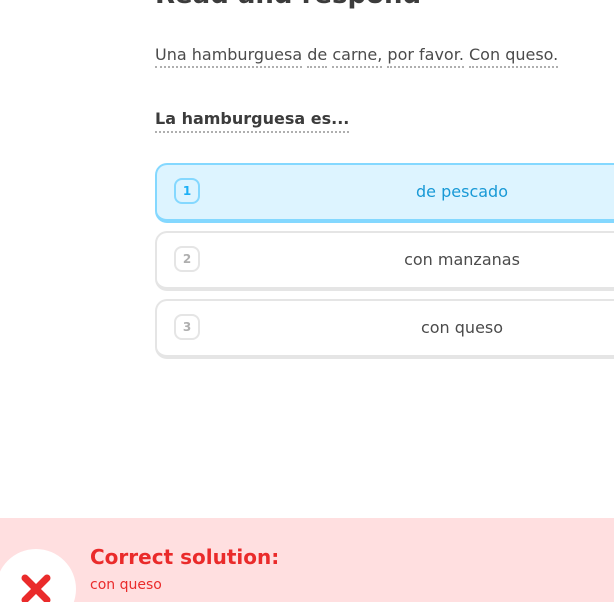 Image resolution: width=614 pixels, height=602 pixels. I want to click on choice-label-wrap: de pescado, so click(385, 192).